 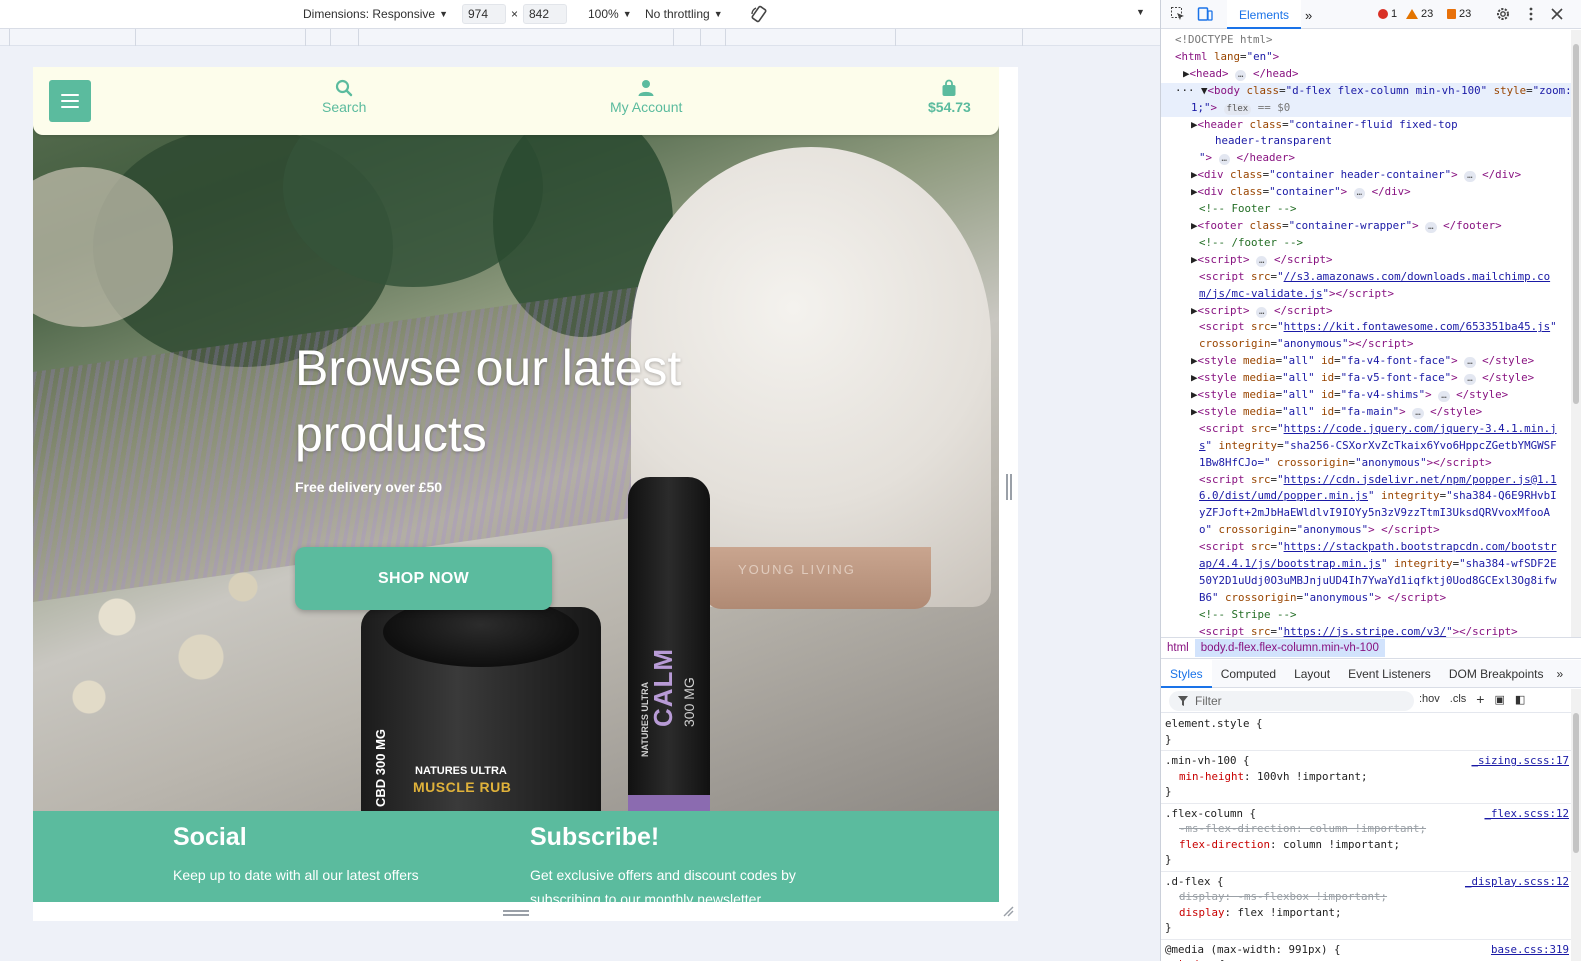 I want to click on issues-count: 23, so click(x=1459, y=14).